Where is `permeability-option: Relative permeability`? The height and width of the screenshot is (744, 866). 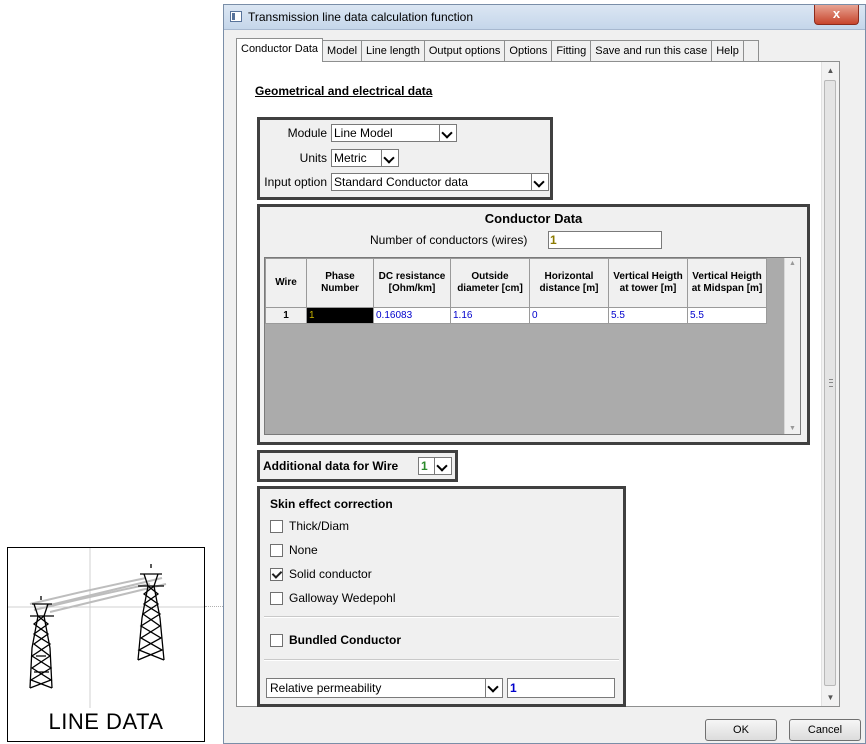 permeability-option: Relative permeability is located at coordinates (326, 688).